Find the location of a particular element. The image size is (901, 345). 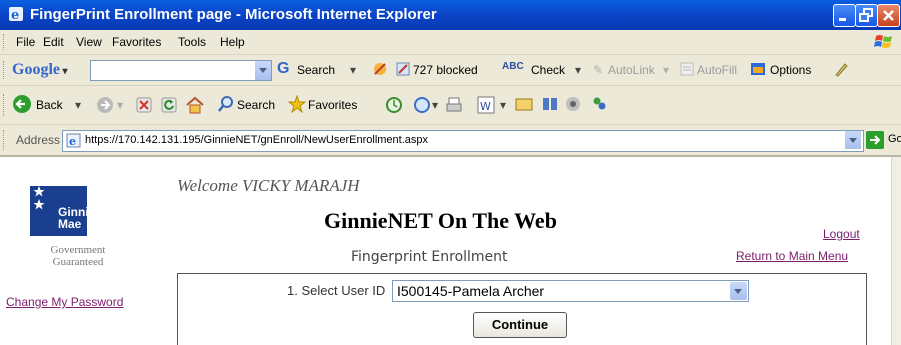

select-user-label: 1. Select User ID is located at coordinates (336, 290).